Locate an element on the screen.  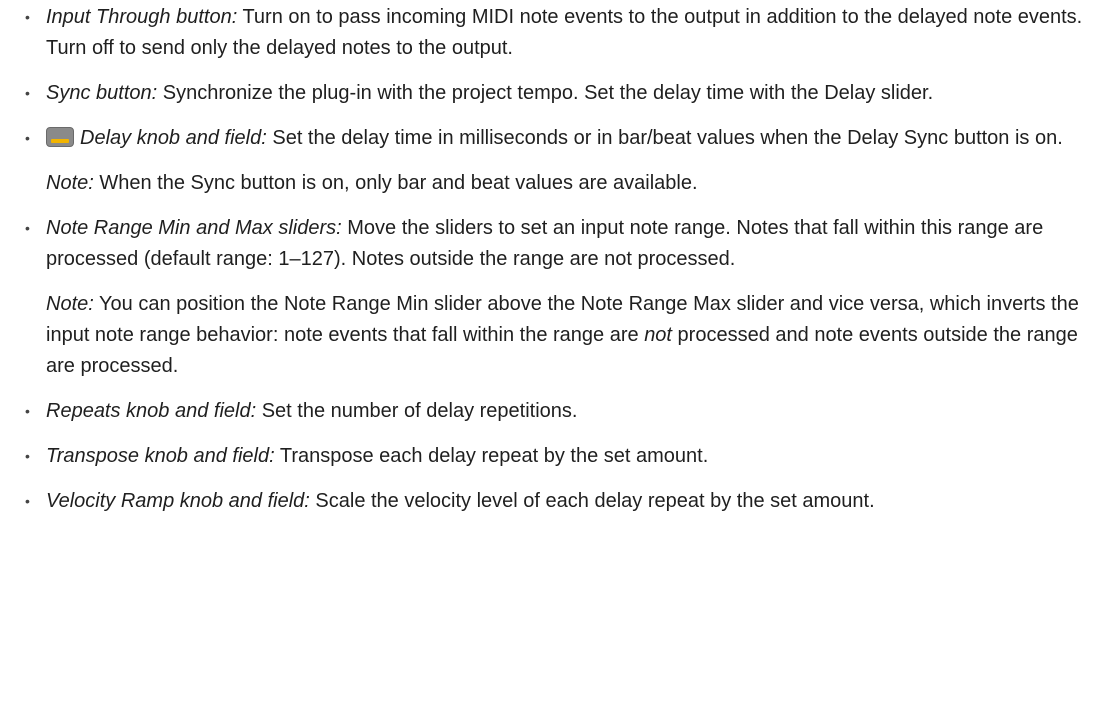
item-term: Velocity Ramp knob and field: is located at coordinates (178, 501).